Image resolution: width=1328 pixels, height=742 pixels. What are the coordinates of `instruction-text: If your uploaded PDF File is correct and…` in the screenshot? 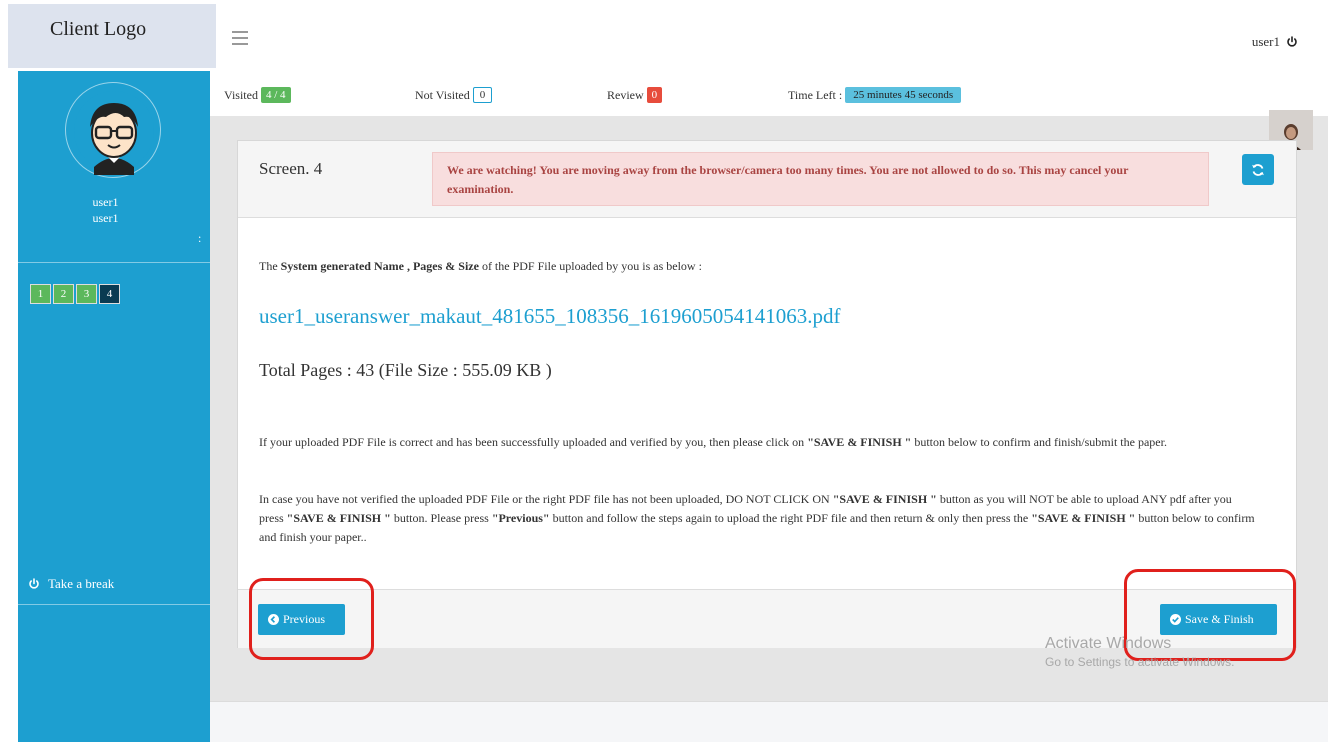 It's located at (533, 442).